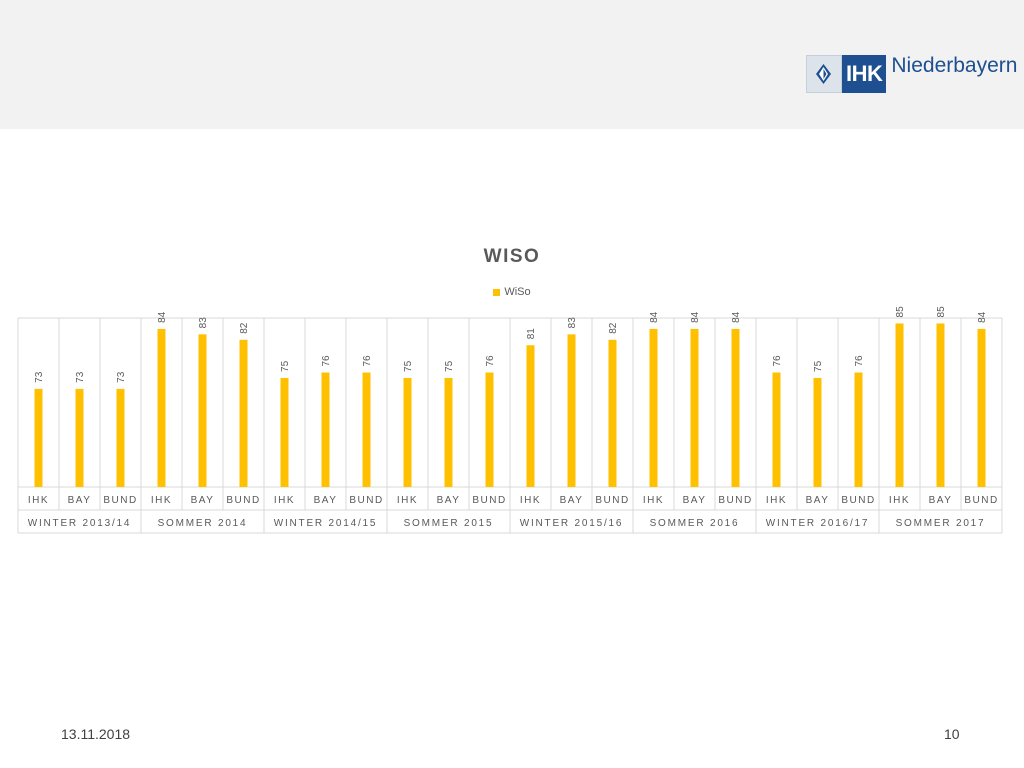  What do you see at coordinates (695, 523) in the screenshot?
I see `group-label: SOMMER 2016` at bounding box center [695, 523].